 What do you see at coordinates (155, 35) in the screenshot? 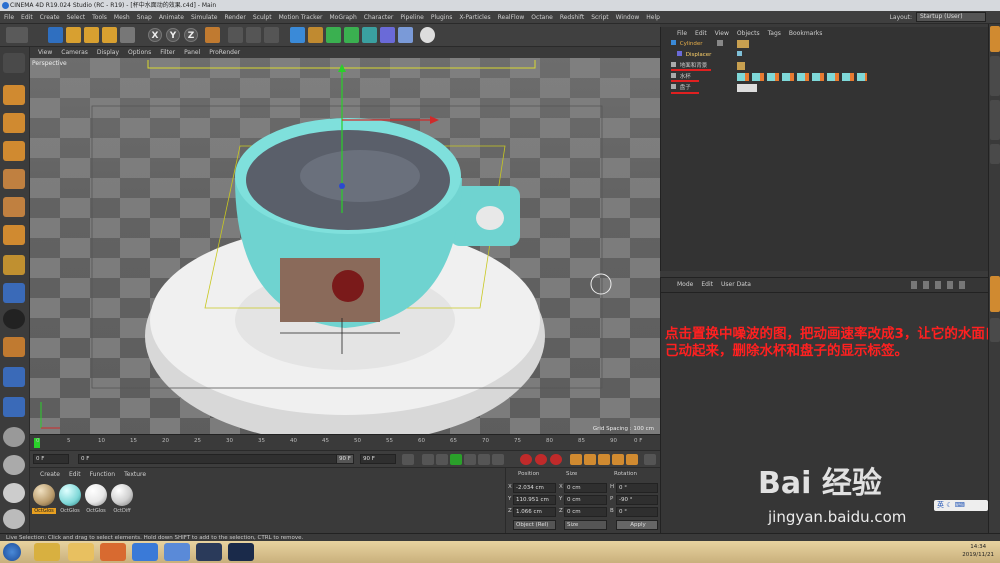
I see `x-axis-lock-button: X` at bounding box center [155, 35].